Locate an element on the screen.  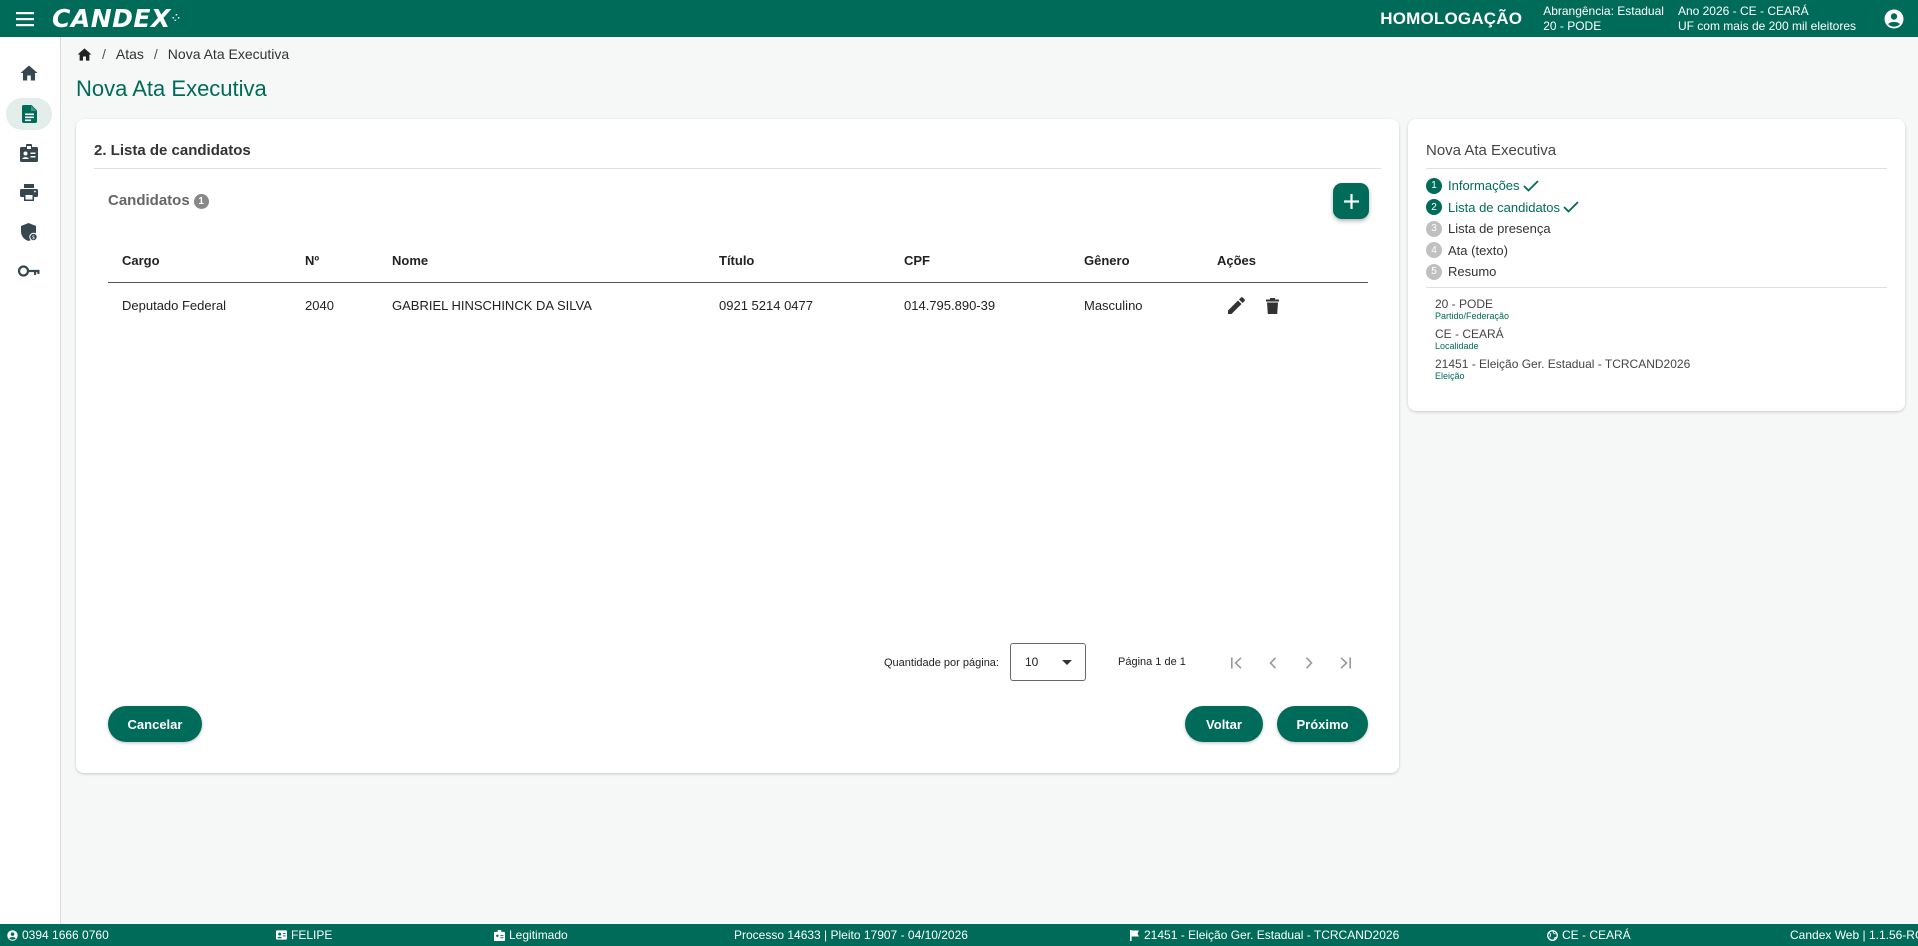
next-page-button is located at coordinates (1309, 663).